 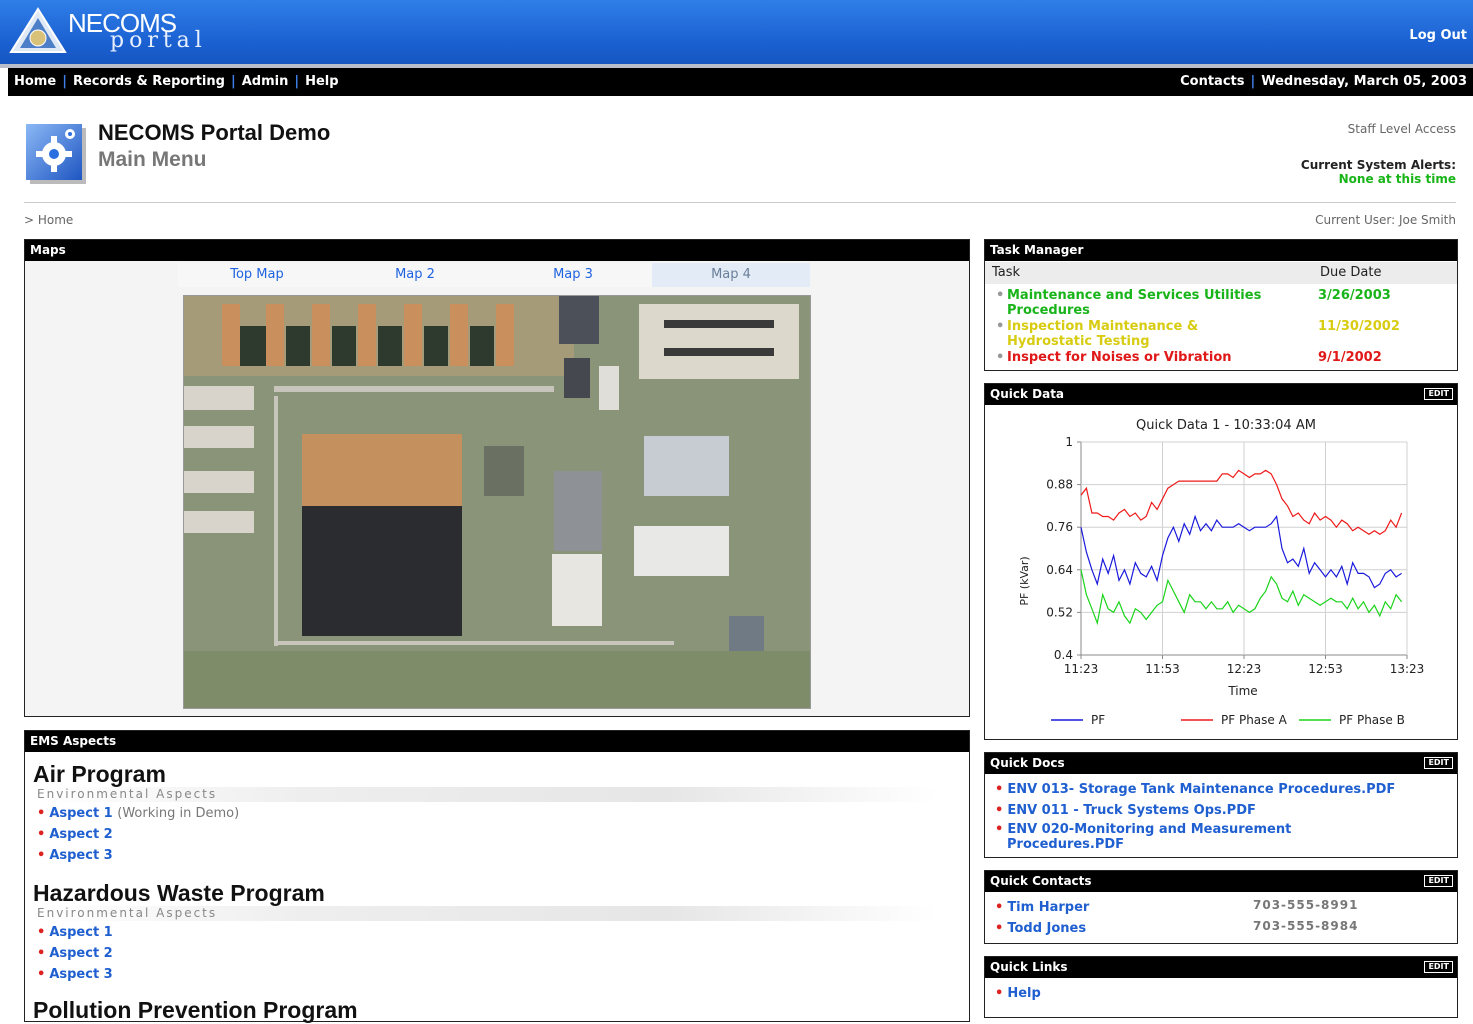 What do you see at coordinates (1048, 907) in the screenshot?
I see `contact-name: Tim Harper` at bounding box center [1048, 907].